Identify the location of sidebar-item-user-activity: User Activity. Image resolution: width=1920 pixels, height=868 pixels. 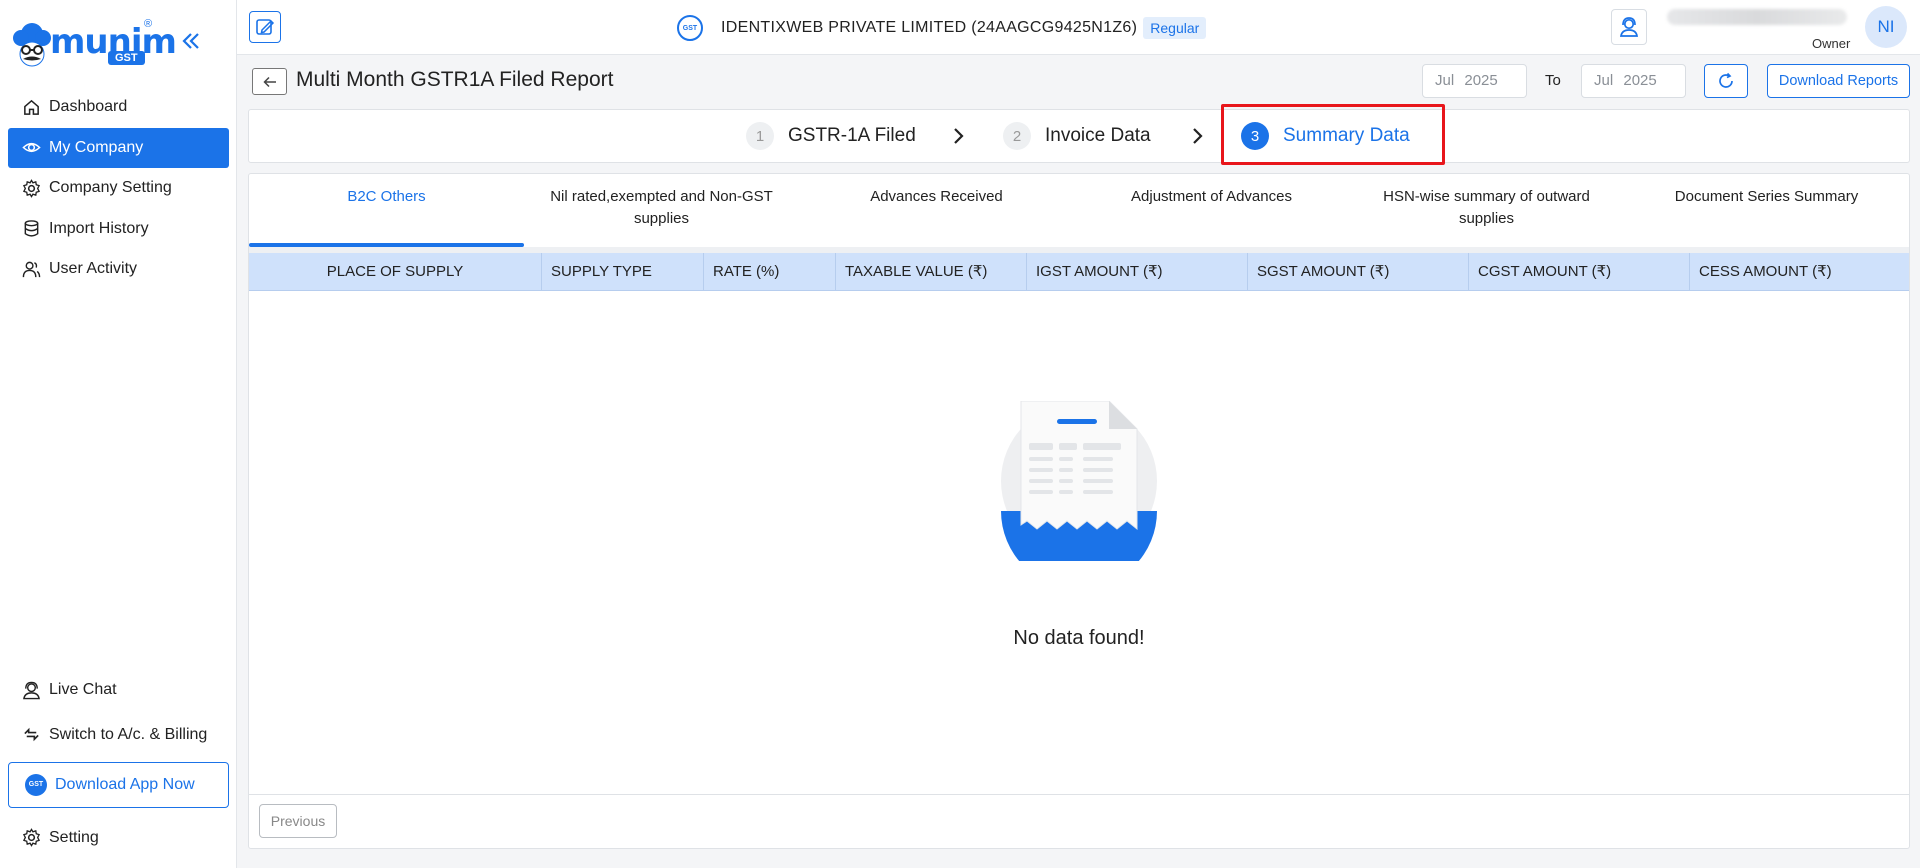
(118, 269).